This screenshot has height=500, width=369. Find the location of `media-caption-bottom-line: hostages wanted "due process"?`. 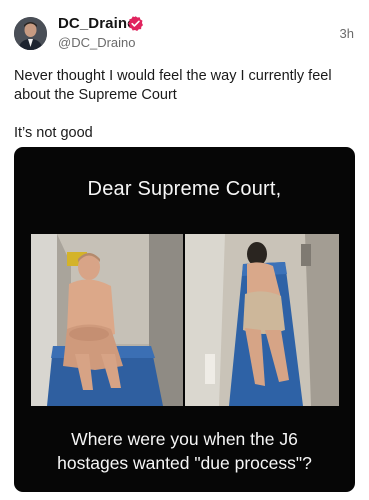

media-caption-bottom-line: hostages wanted "due process"? is located at coordinates (184, 463).